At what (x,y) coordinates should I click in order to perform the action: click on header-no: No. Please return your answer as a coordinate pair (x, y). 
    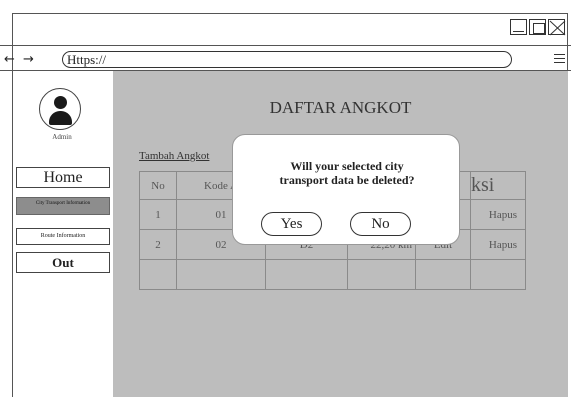
    Looking at the image, I should click on (158, 185).